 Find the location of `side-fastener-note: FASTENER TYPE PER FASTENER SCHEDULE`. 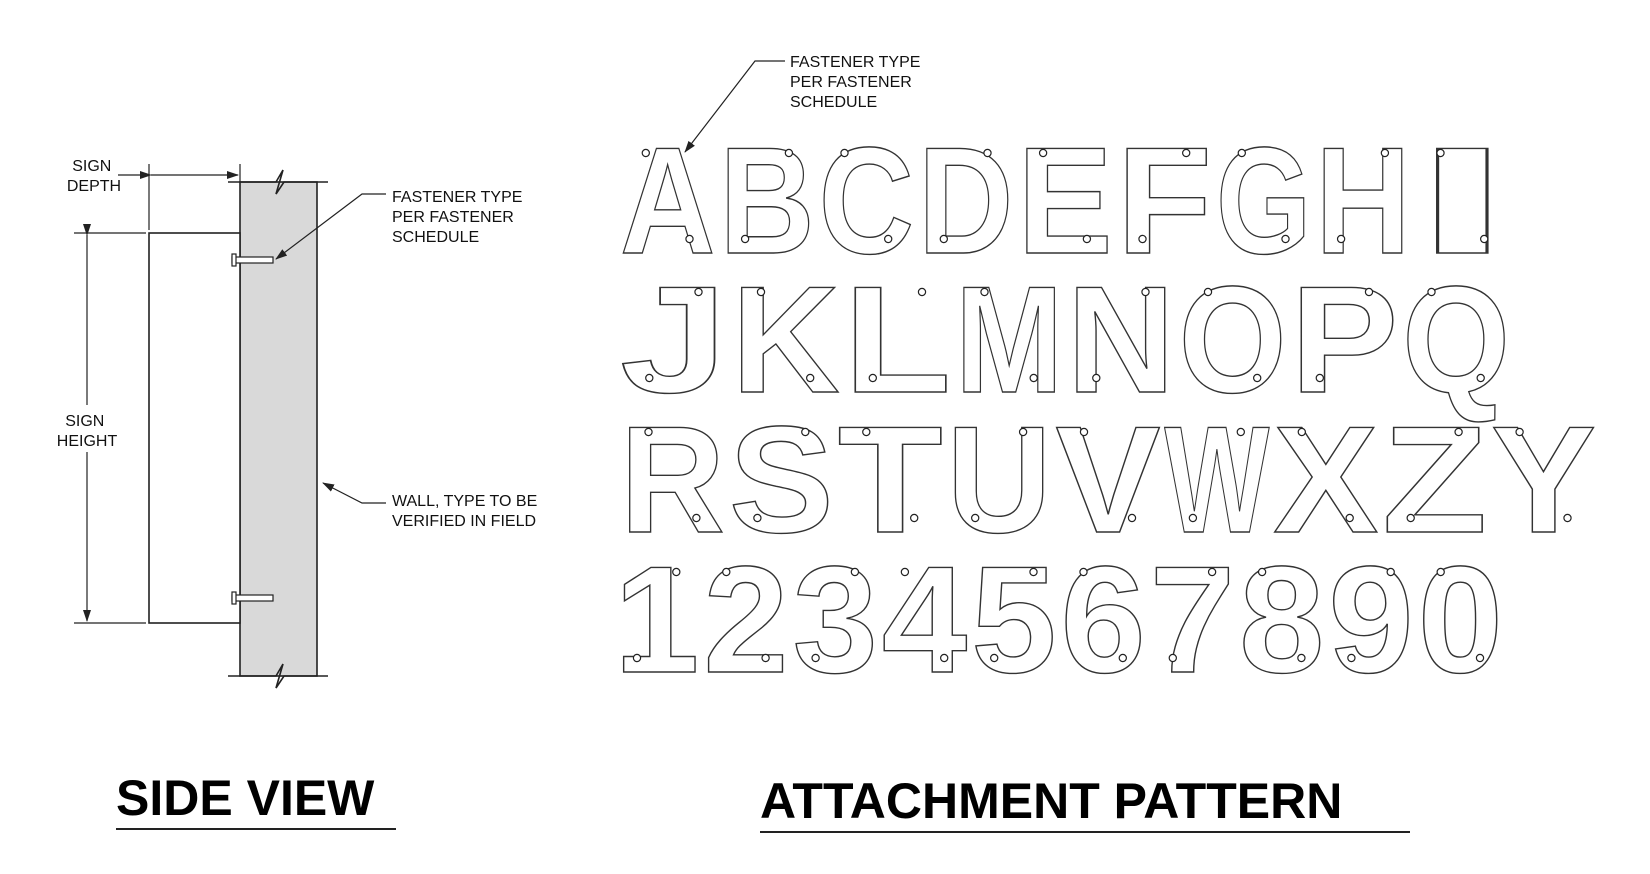

side-fastener-note: FASTENER TYPE PER FASTENER SCHEDULE is located at coordinates (459, 217).